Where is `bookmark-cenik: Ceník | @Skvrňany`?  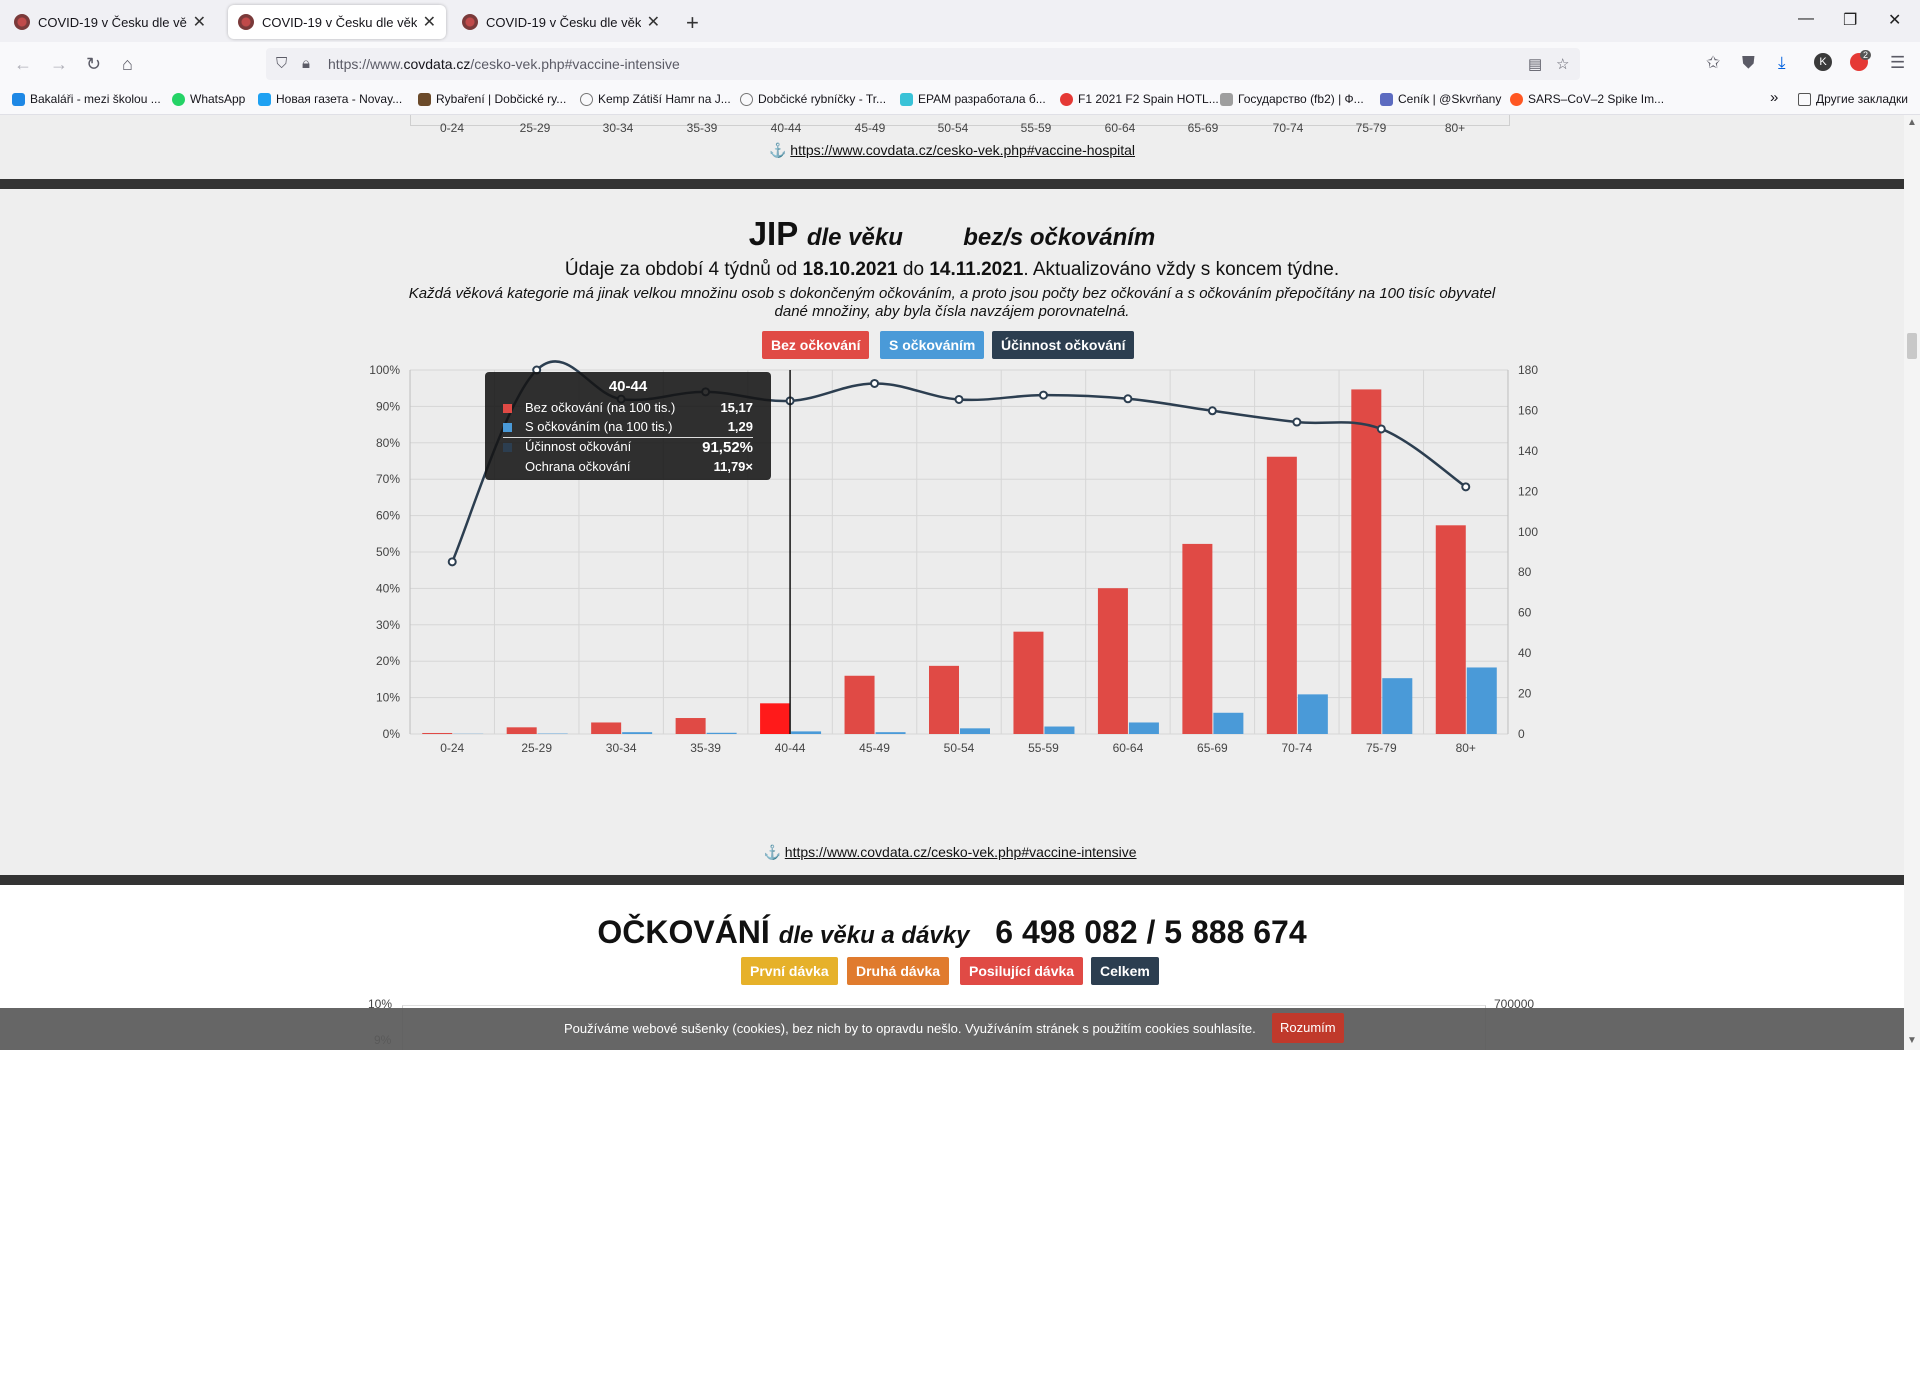 bookmark-cenik: Ceník | @Skvrňany is located at coordinates (1440, 99).